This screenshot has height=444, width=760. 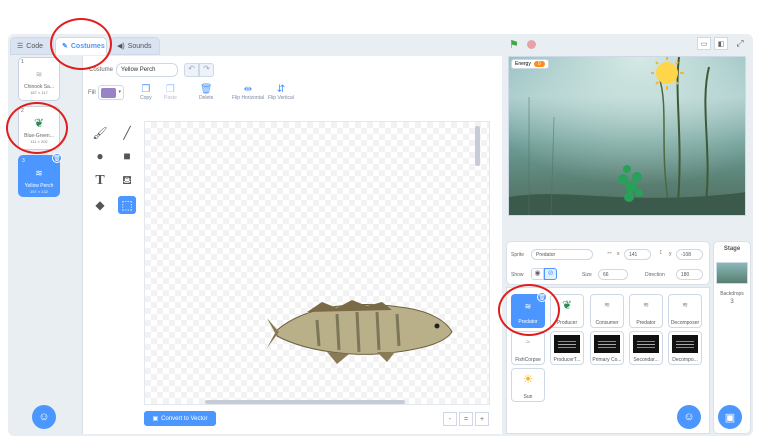 What do you see at coordinates (685, 311) in the screenshot?
I see `sprite-tile: ≋ Decomposer` at bounding box center [685, 311].